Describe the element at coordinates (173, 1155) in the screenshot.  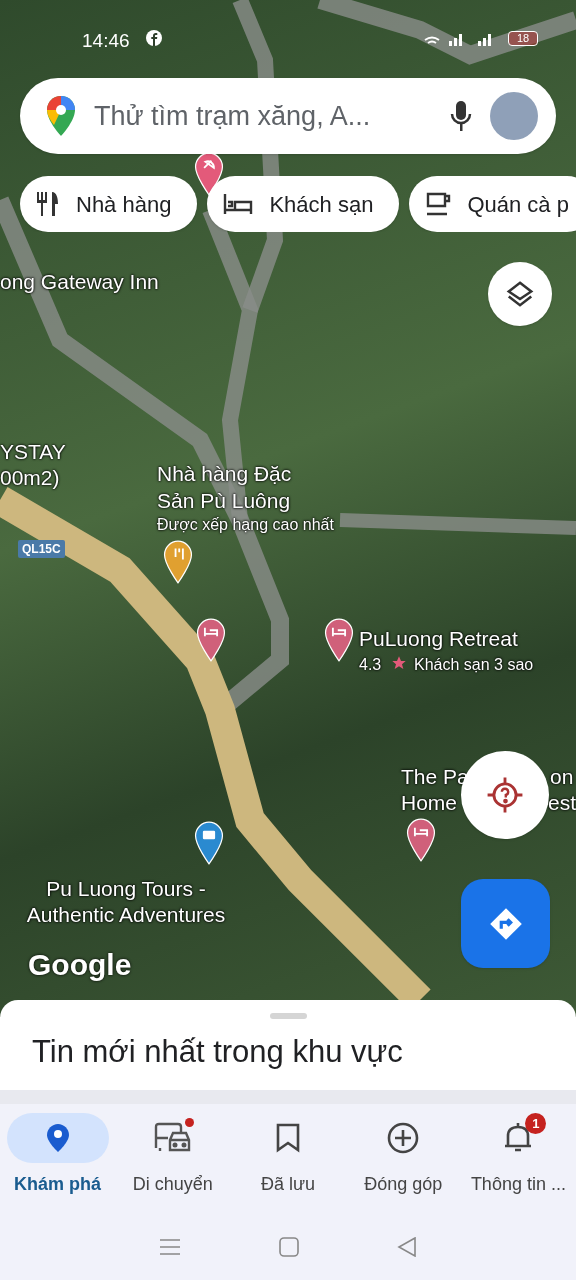
I see `nav-tab: Di chuyển` at that location.